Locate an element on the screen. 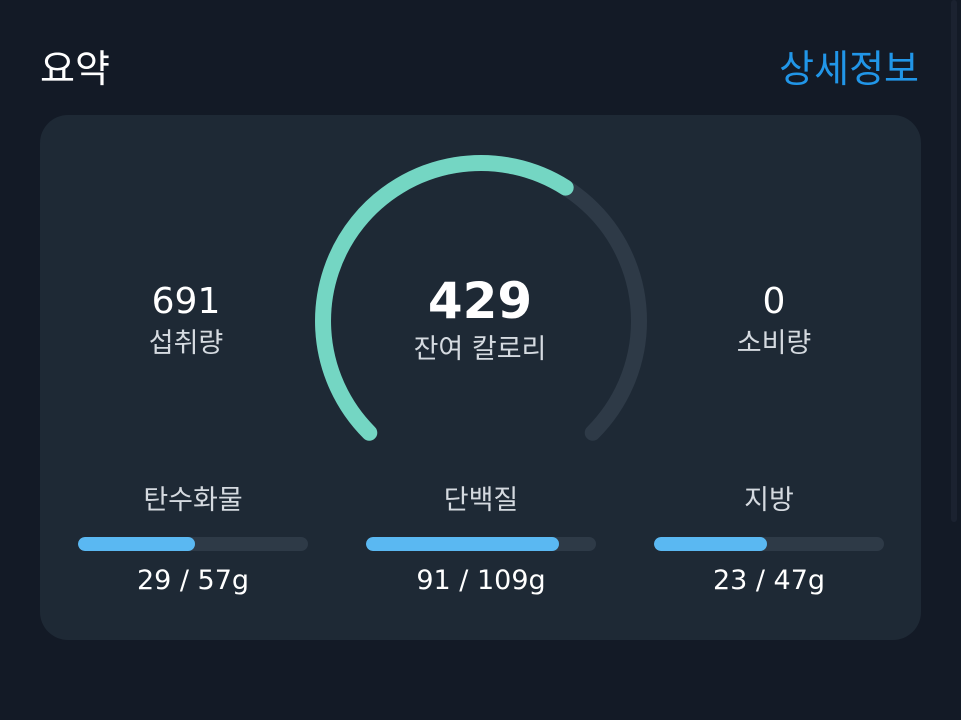  intake-stat: 691 섭취량 is located at coordinates (186, 321).